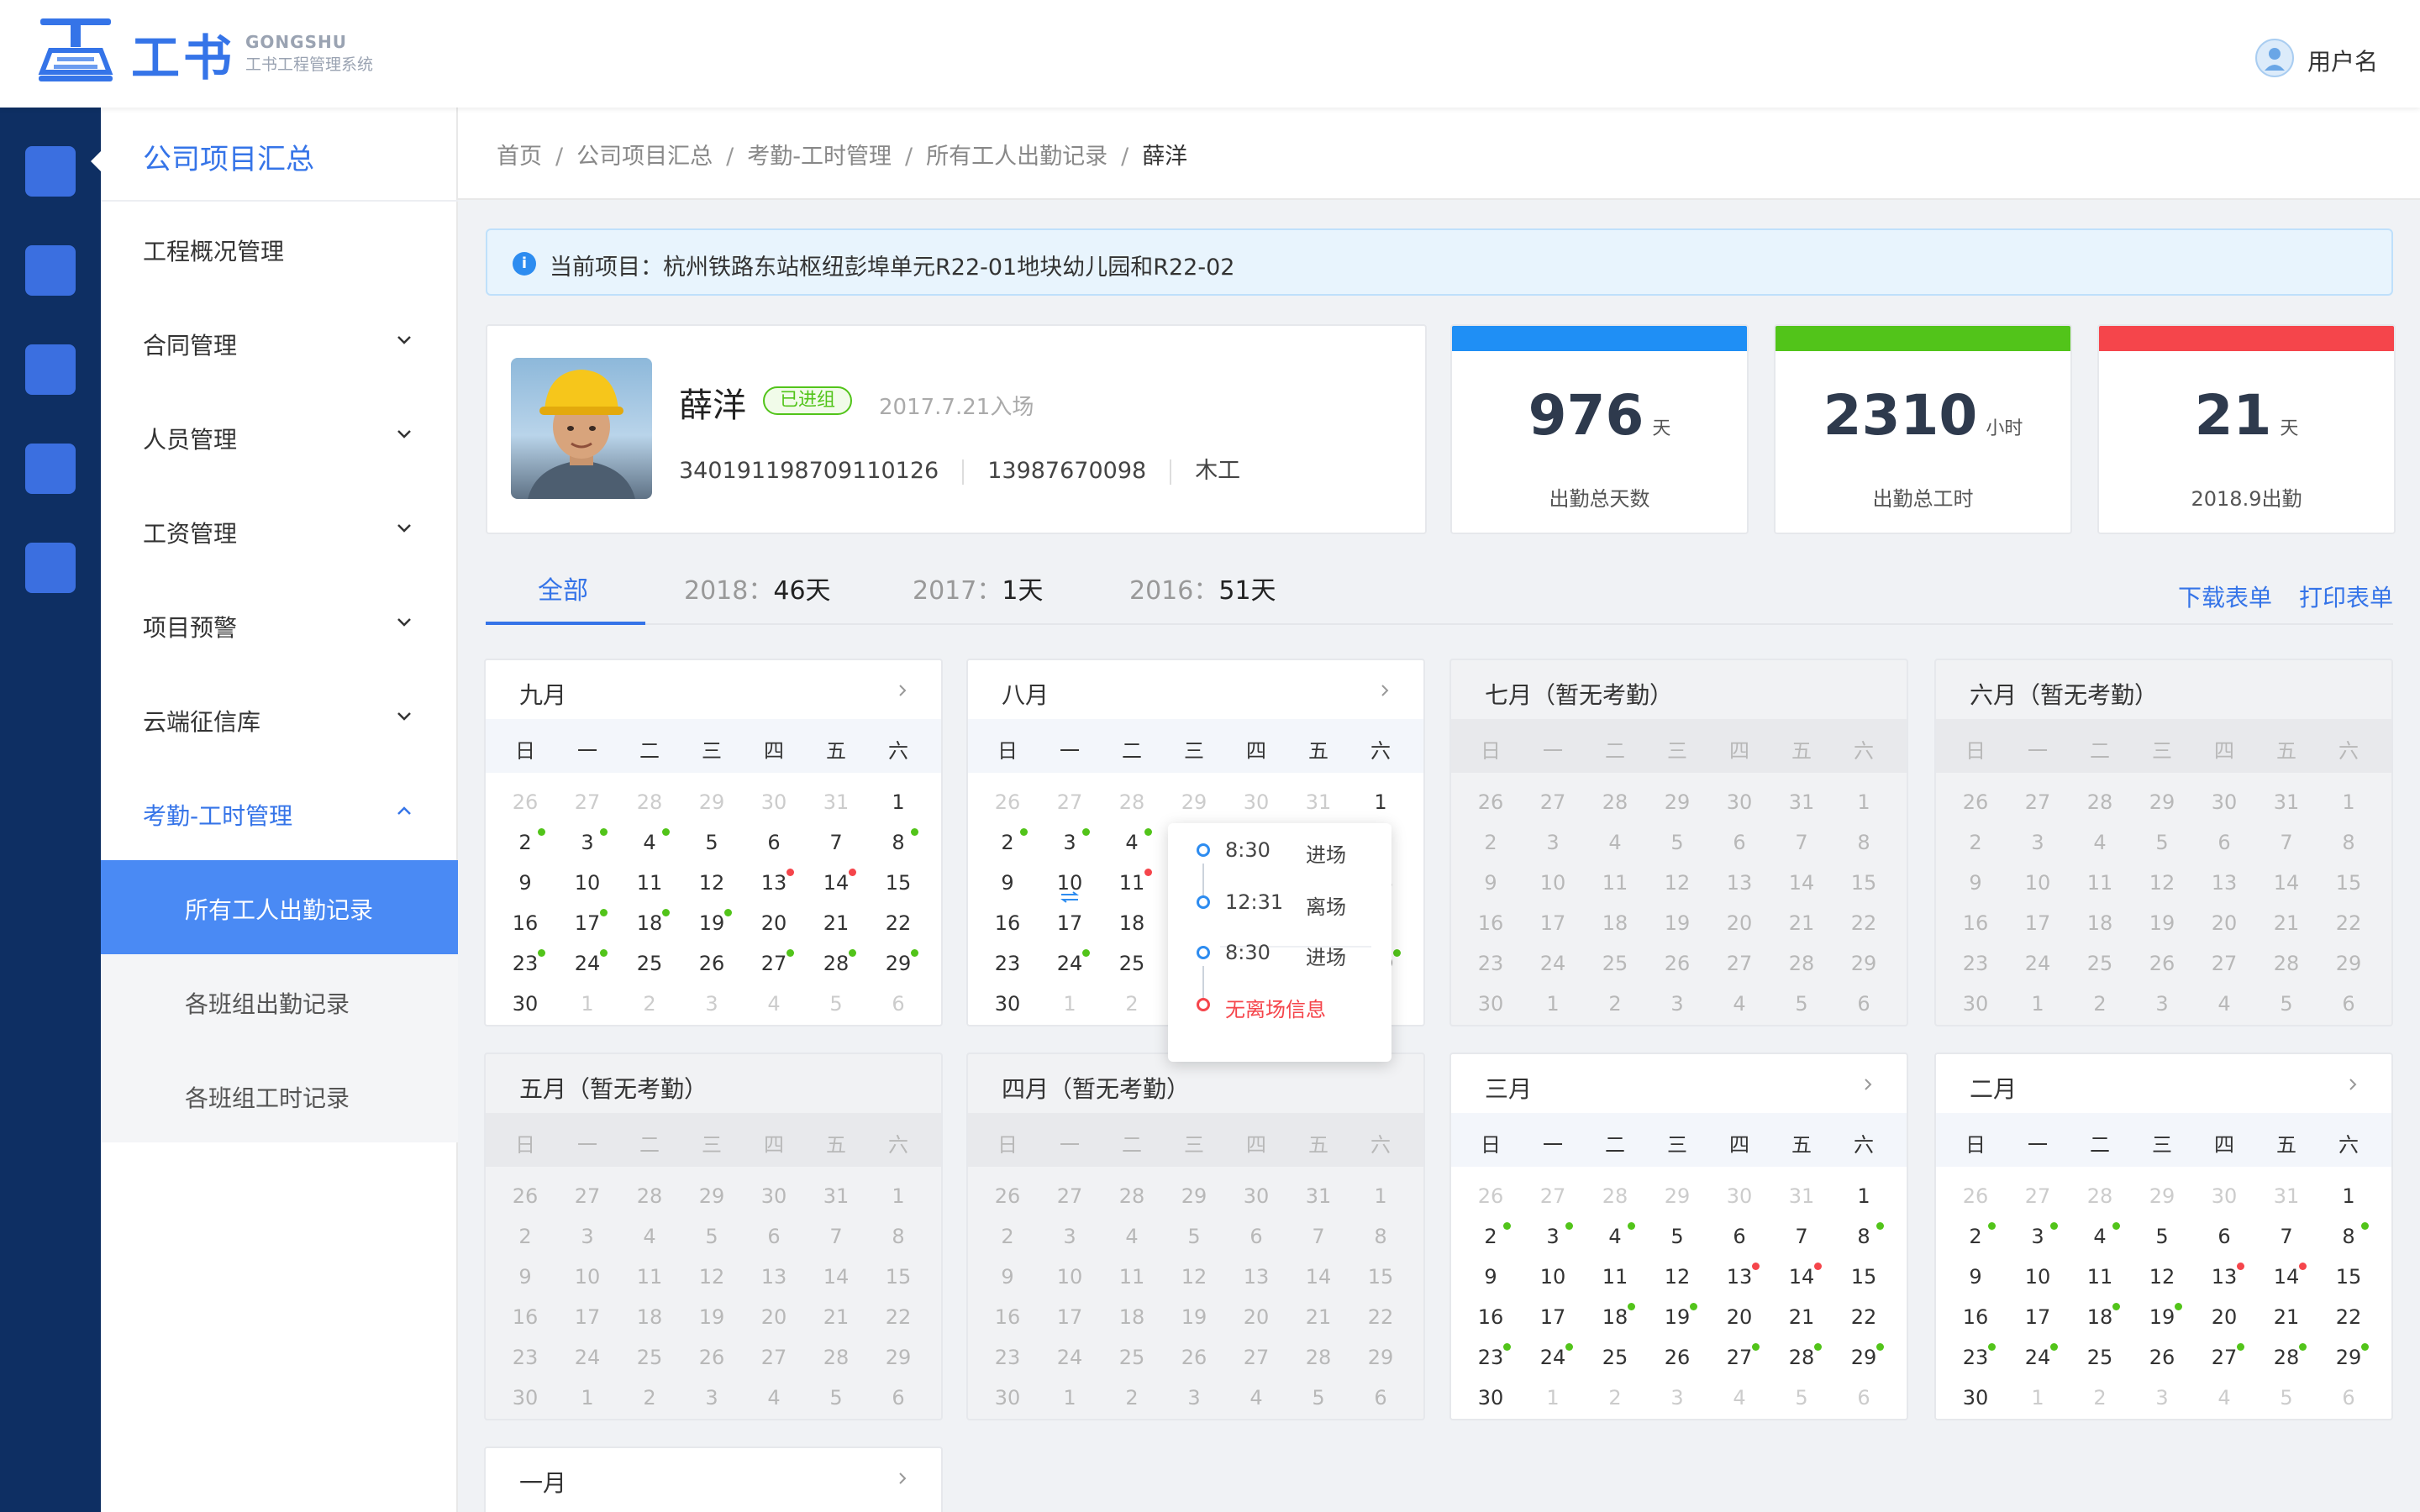 The height and width of the screenshot is (1512, 2420). I want to click on menu-item-wages: 工资管理, so click(279, 531).